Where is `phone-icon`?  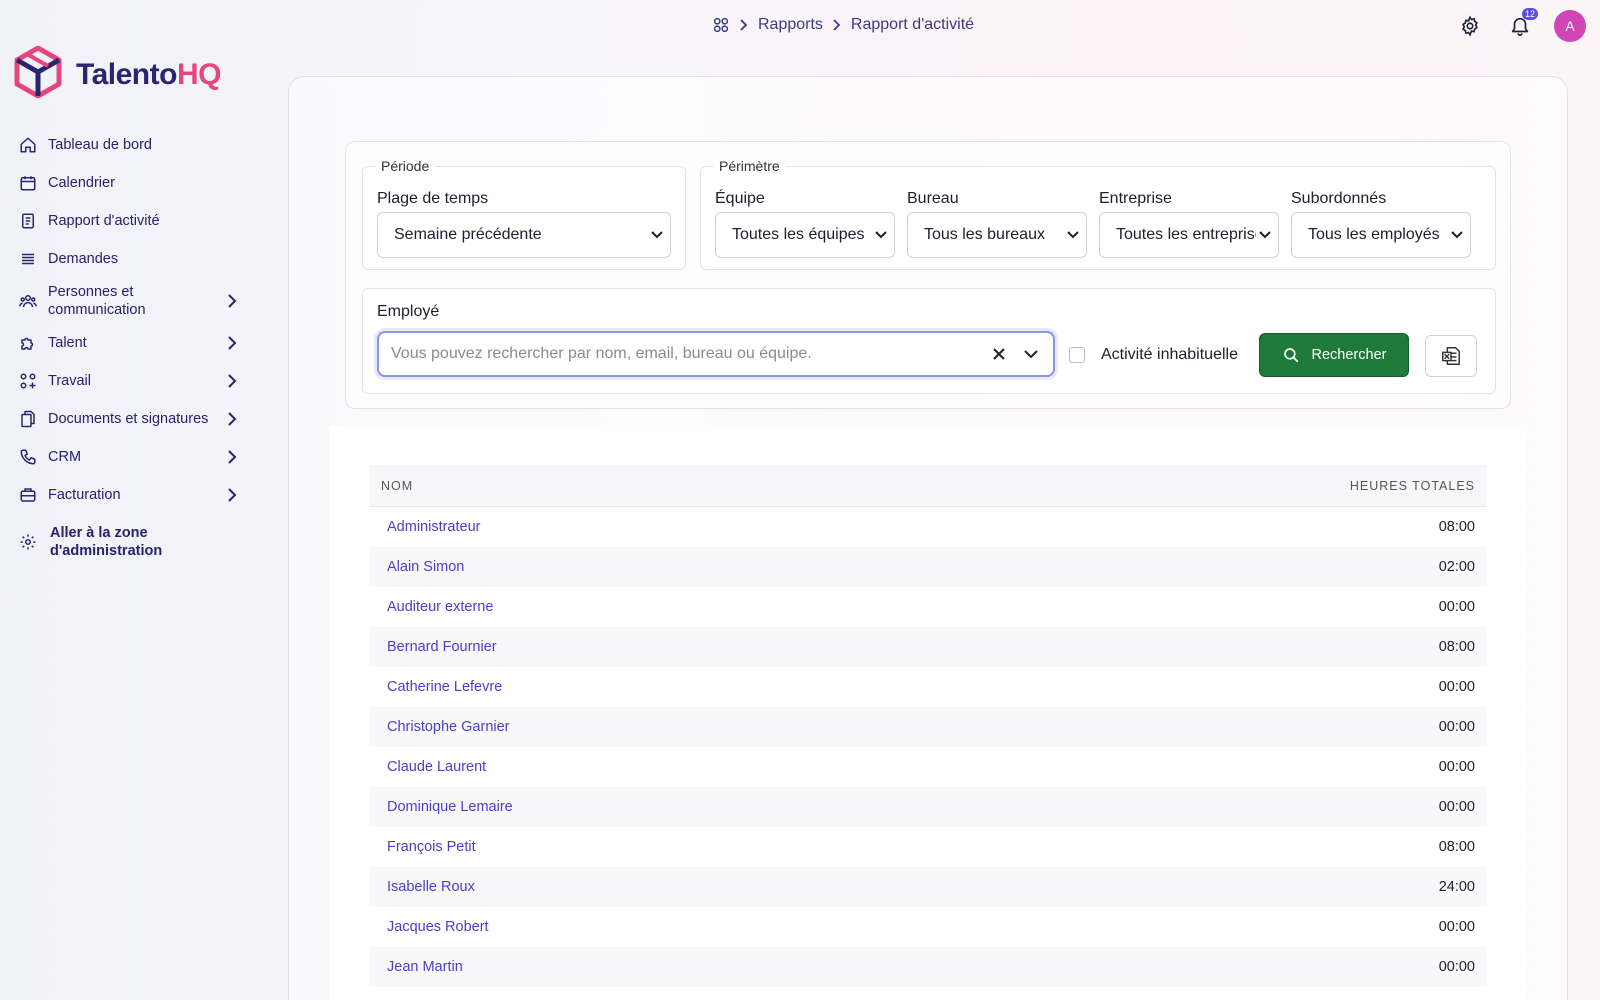 phone-icon is located at coordinates (28, 457).